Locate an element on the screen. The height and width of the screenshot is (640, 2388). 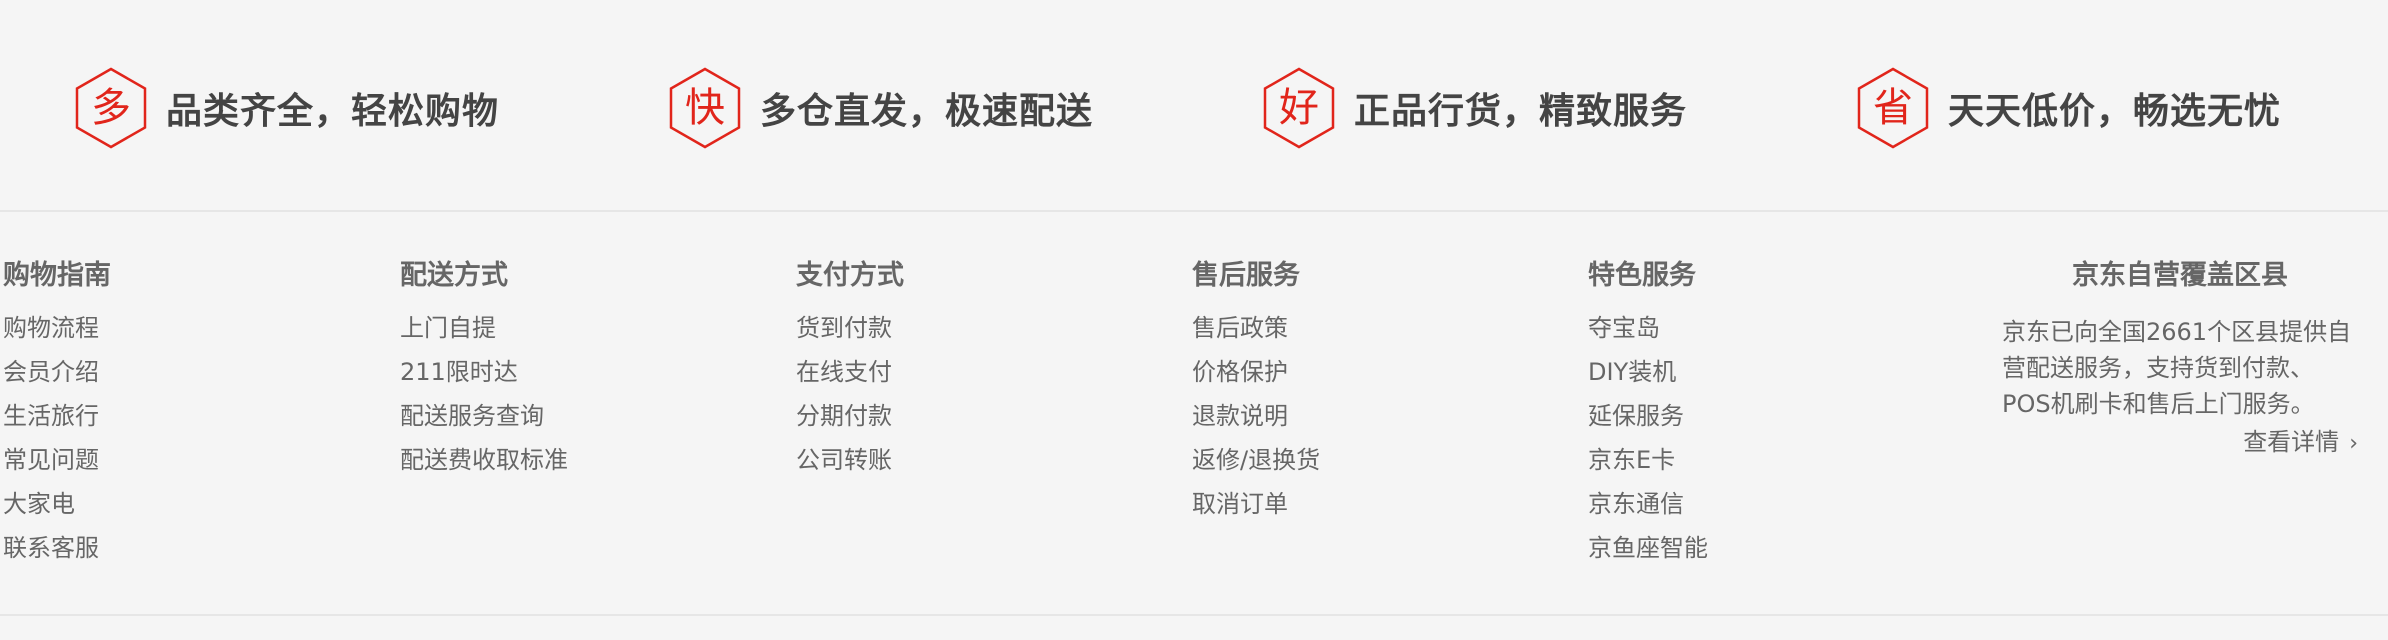
column-title: 支付方式 is located at coordinates (850, 275).